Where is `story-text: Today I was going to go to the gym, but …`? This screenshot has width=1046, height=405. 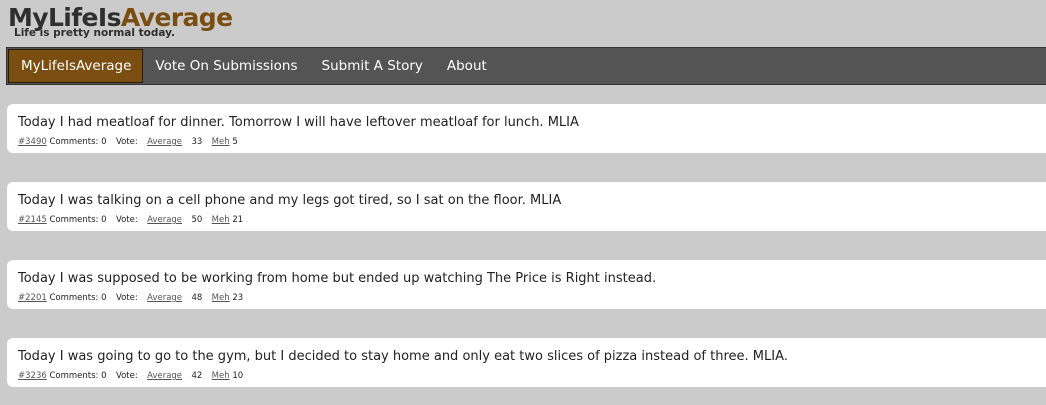
story-text: Today I was going to go to the gym, but … is located at coordinates (403, 356).